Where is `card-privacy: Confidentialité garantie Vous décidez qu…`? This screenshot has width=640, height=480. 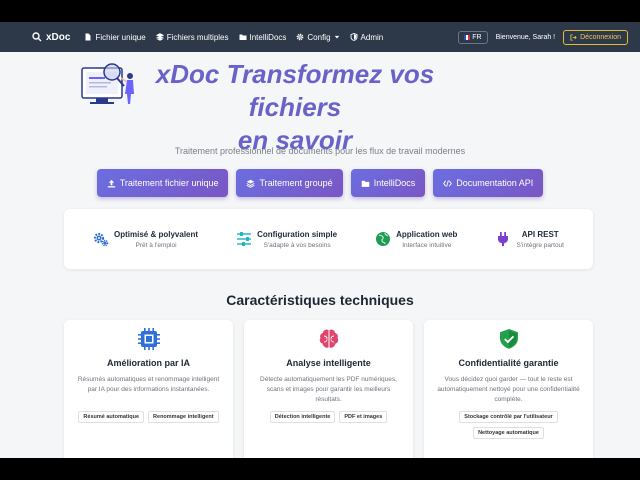
card-privacy: Confidentialité garantie Vous décidez qu… is located at coordinates (508, 389).